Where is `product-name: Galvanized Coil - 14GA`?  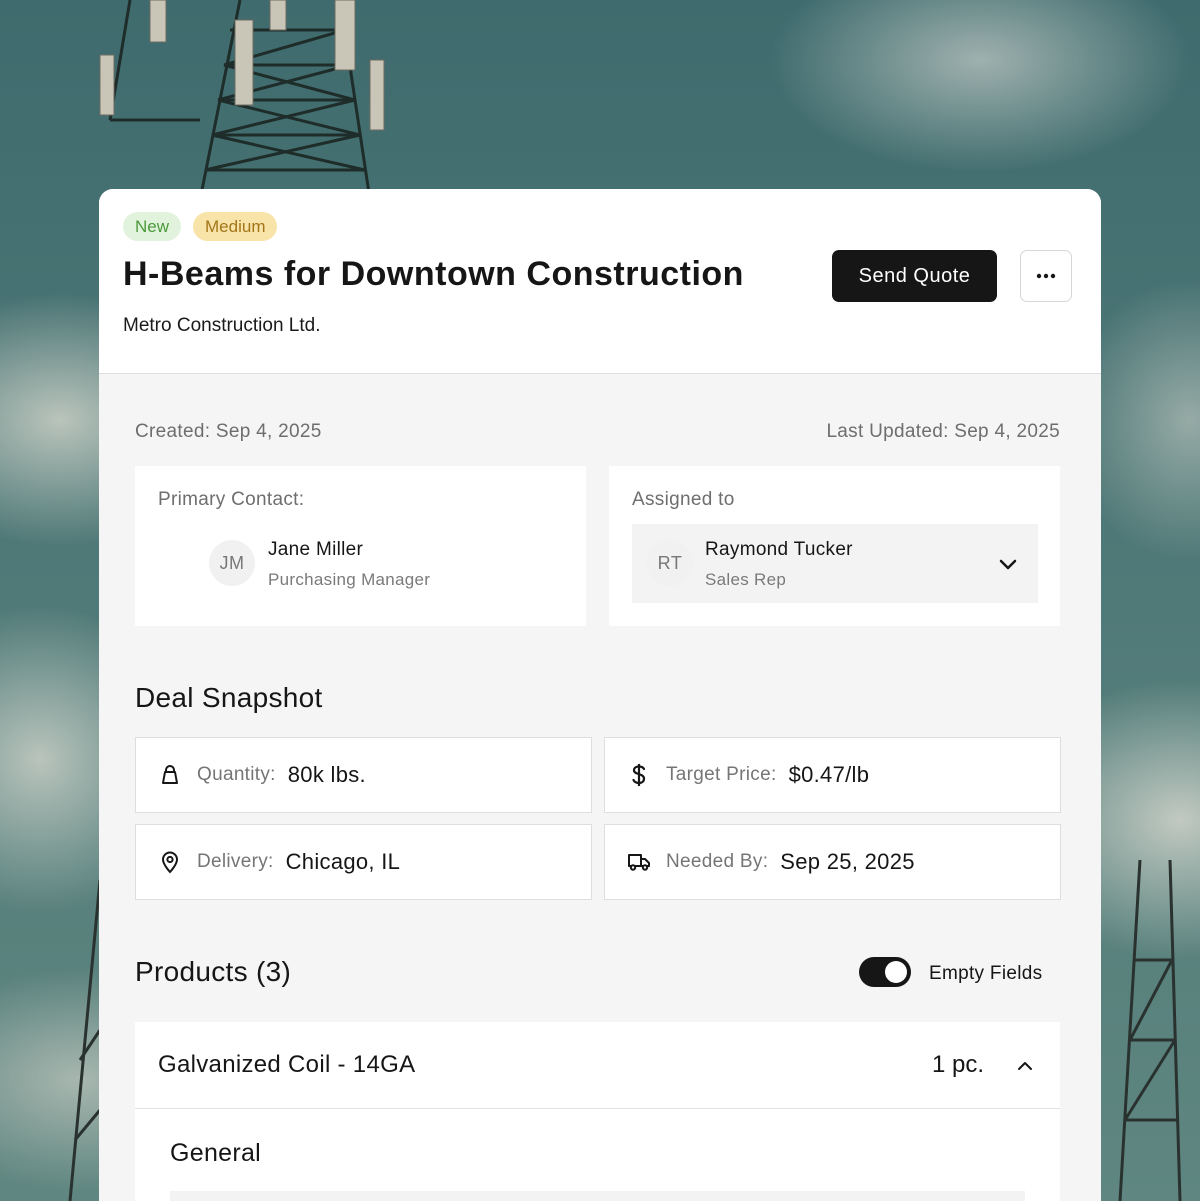 product-name: Galvanized Coil - 14GA is located at coordinates (287, 1064).